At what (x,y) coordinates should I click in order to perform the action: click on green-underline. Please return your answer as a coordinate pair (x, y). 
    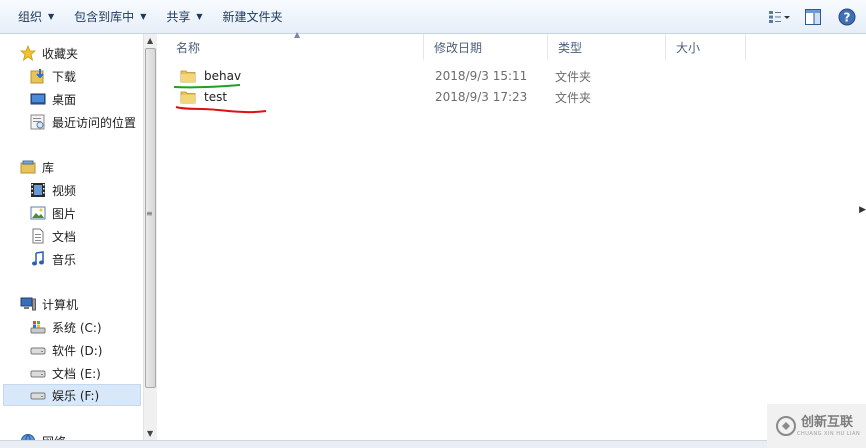
    Looking at the image, I should click on (207, 86).